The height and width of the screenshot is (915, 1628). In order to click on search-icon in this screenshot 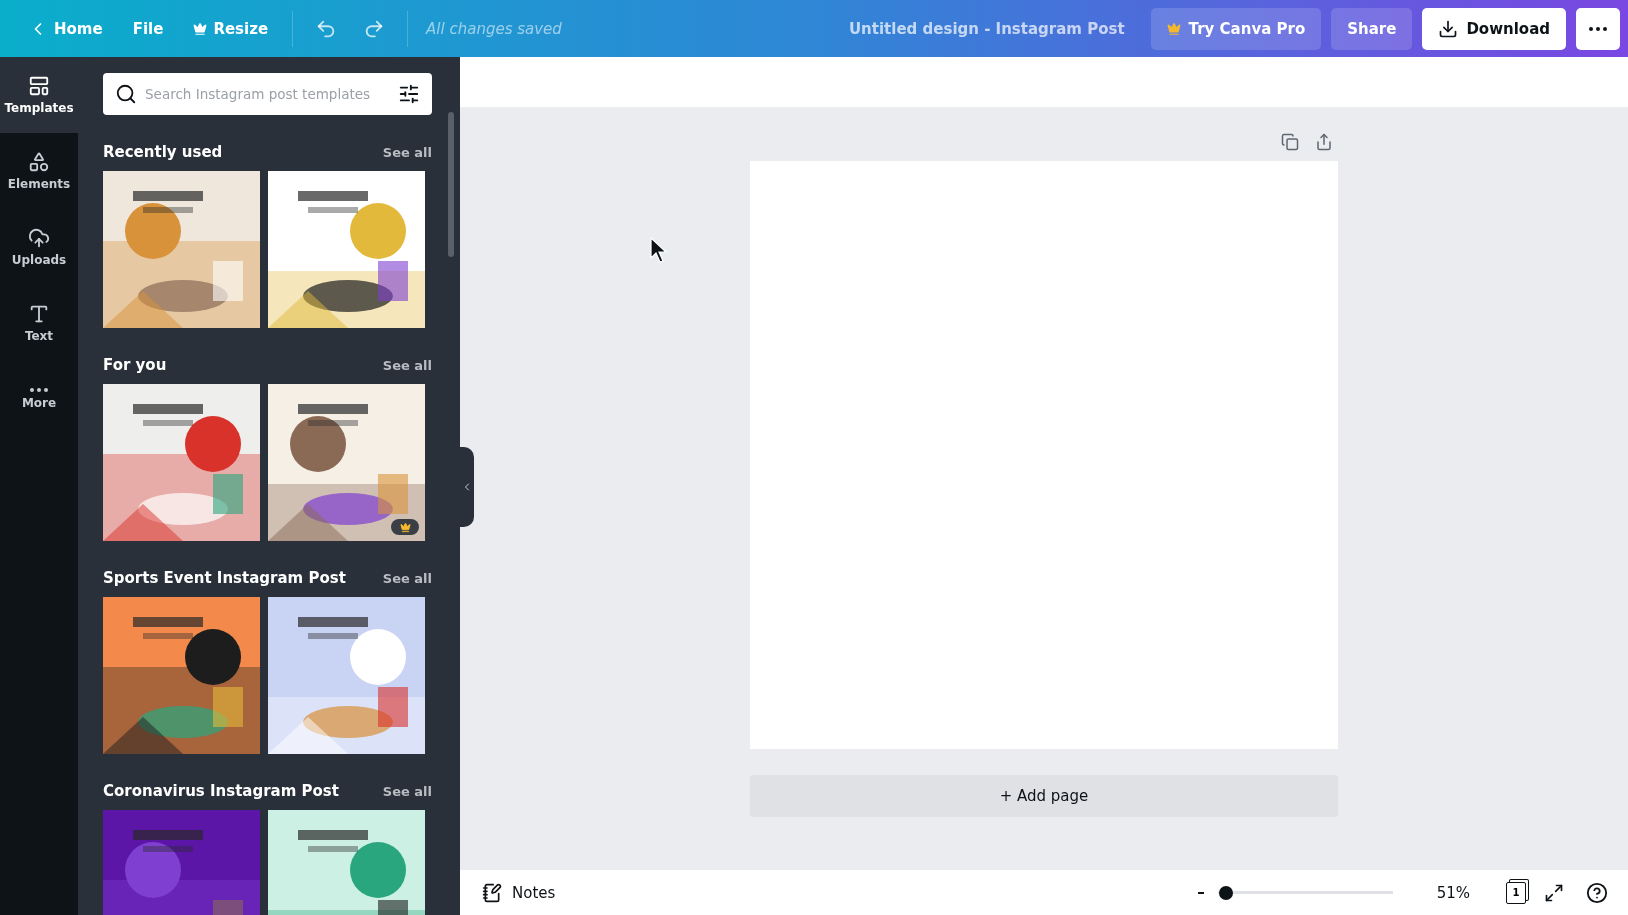, I will do `click(126, 94)`.